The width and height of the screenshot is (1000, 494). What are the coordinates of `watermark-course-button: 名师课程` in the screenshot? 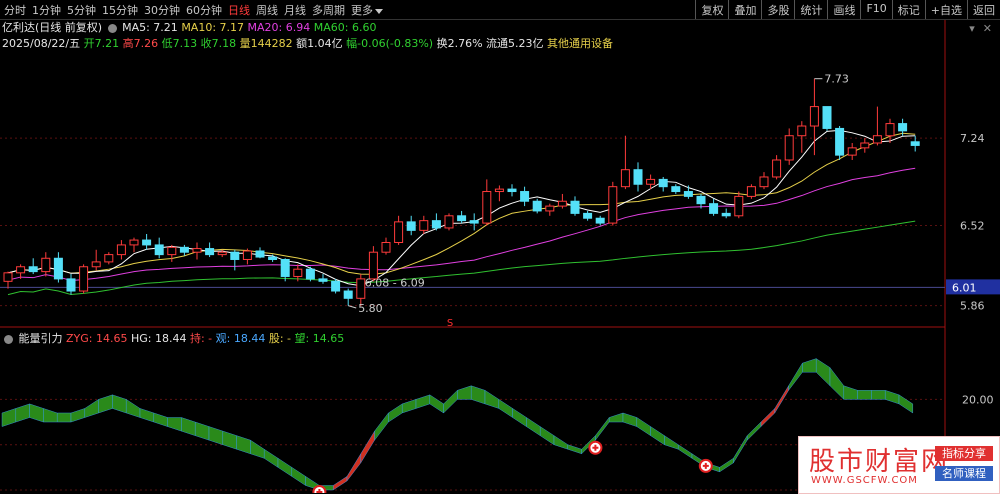 It's located at (964, 473).